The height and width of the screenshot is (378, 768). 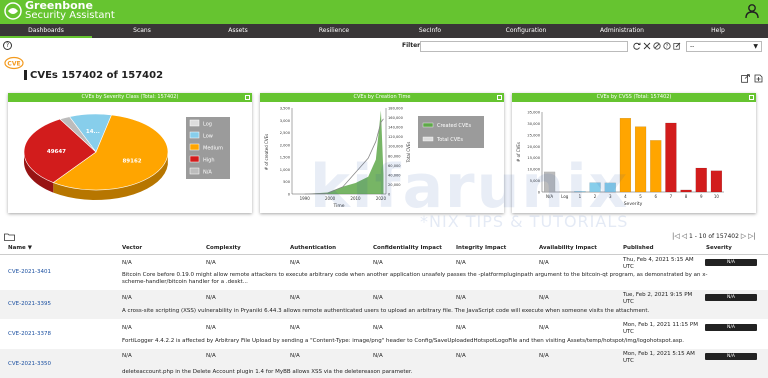 I want to click on y-tick-left: 1,500, so click(x=285, y=158).